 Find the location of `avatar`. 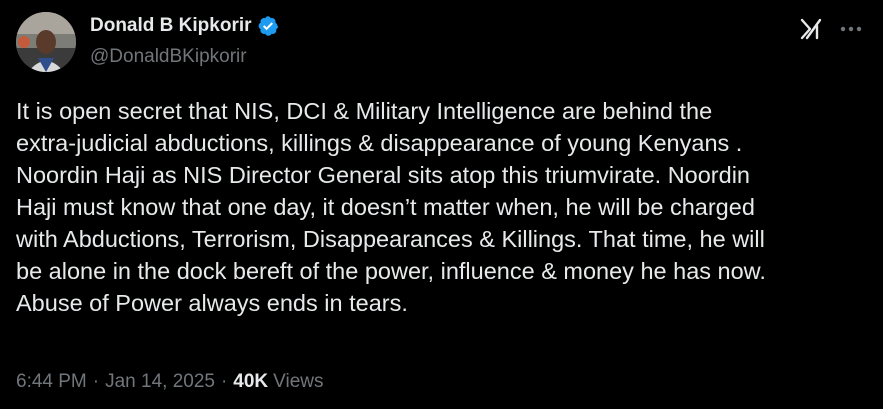

avatar is located at coordinates (46, 42).